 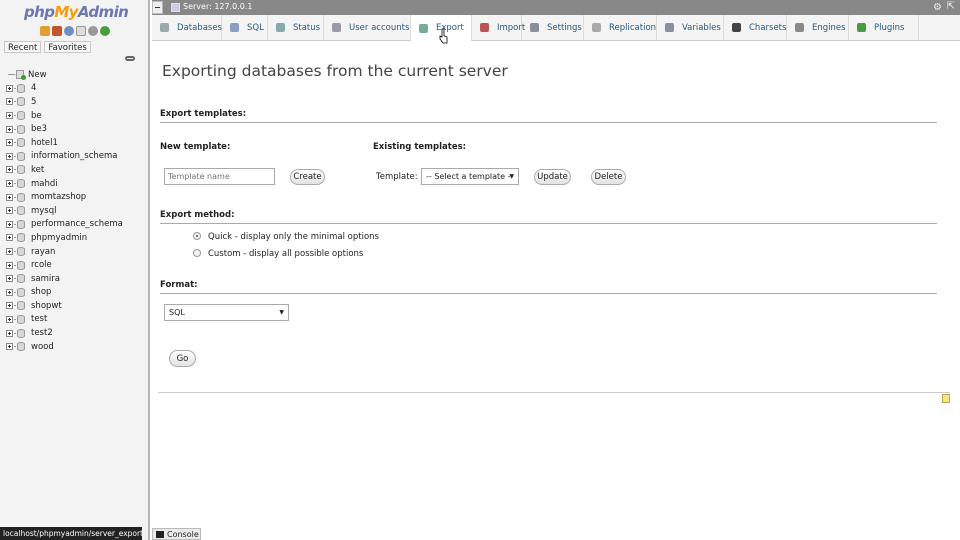 What do you see at coordinates (76, 170) in the screenshot?
I see `tree-item-database: ket` at bounding box center [76, 170].